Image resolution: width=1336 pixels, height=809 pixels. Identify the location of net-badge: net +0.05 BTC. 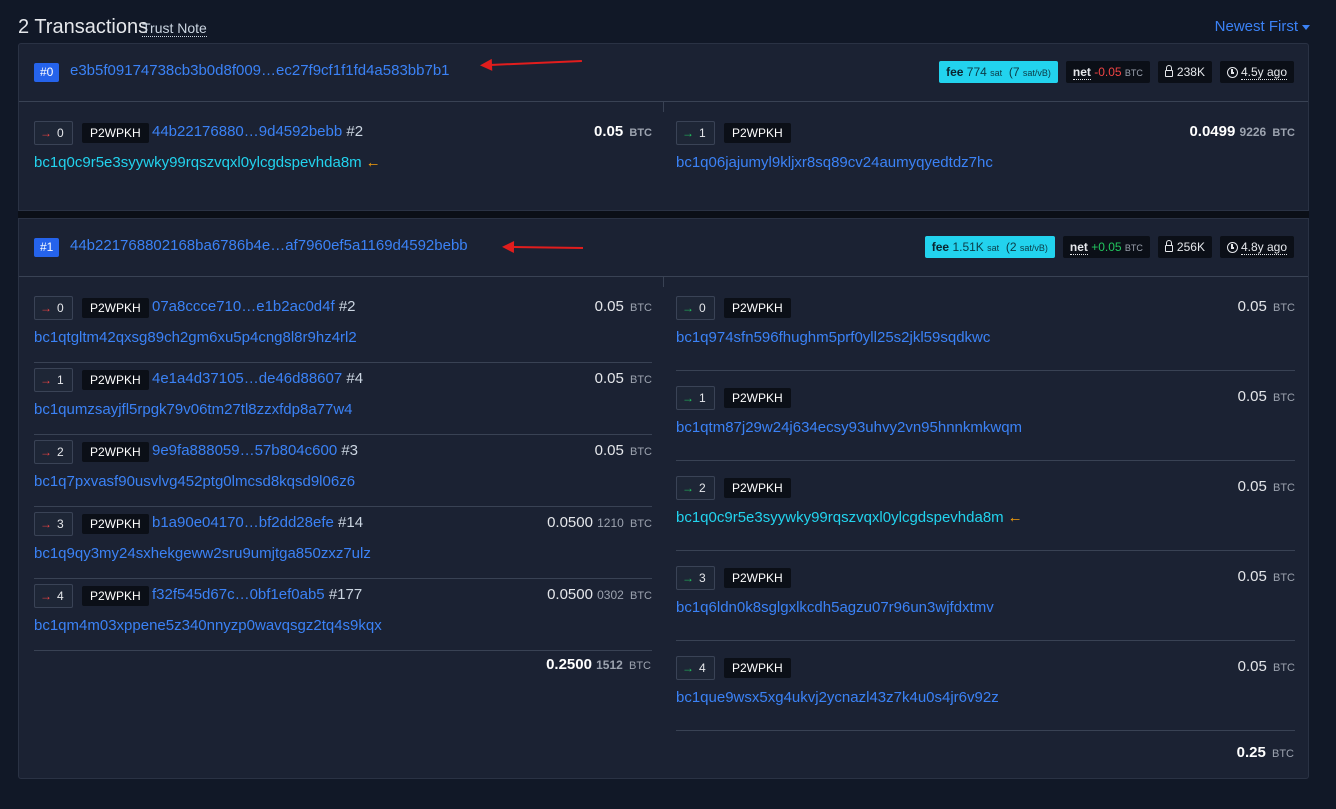
(1106, 247).